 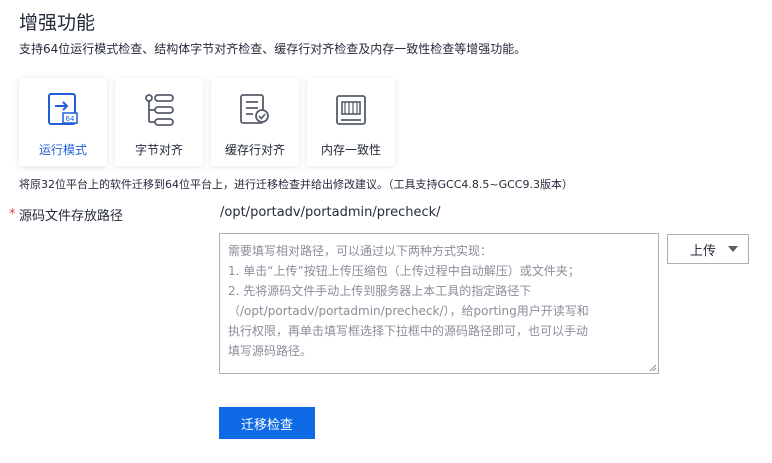 I want to click on card-label: 运行模式, so click(x=62, y=150).